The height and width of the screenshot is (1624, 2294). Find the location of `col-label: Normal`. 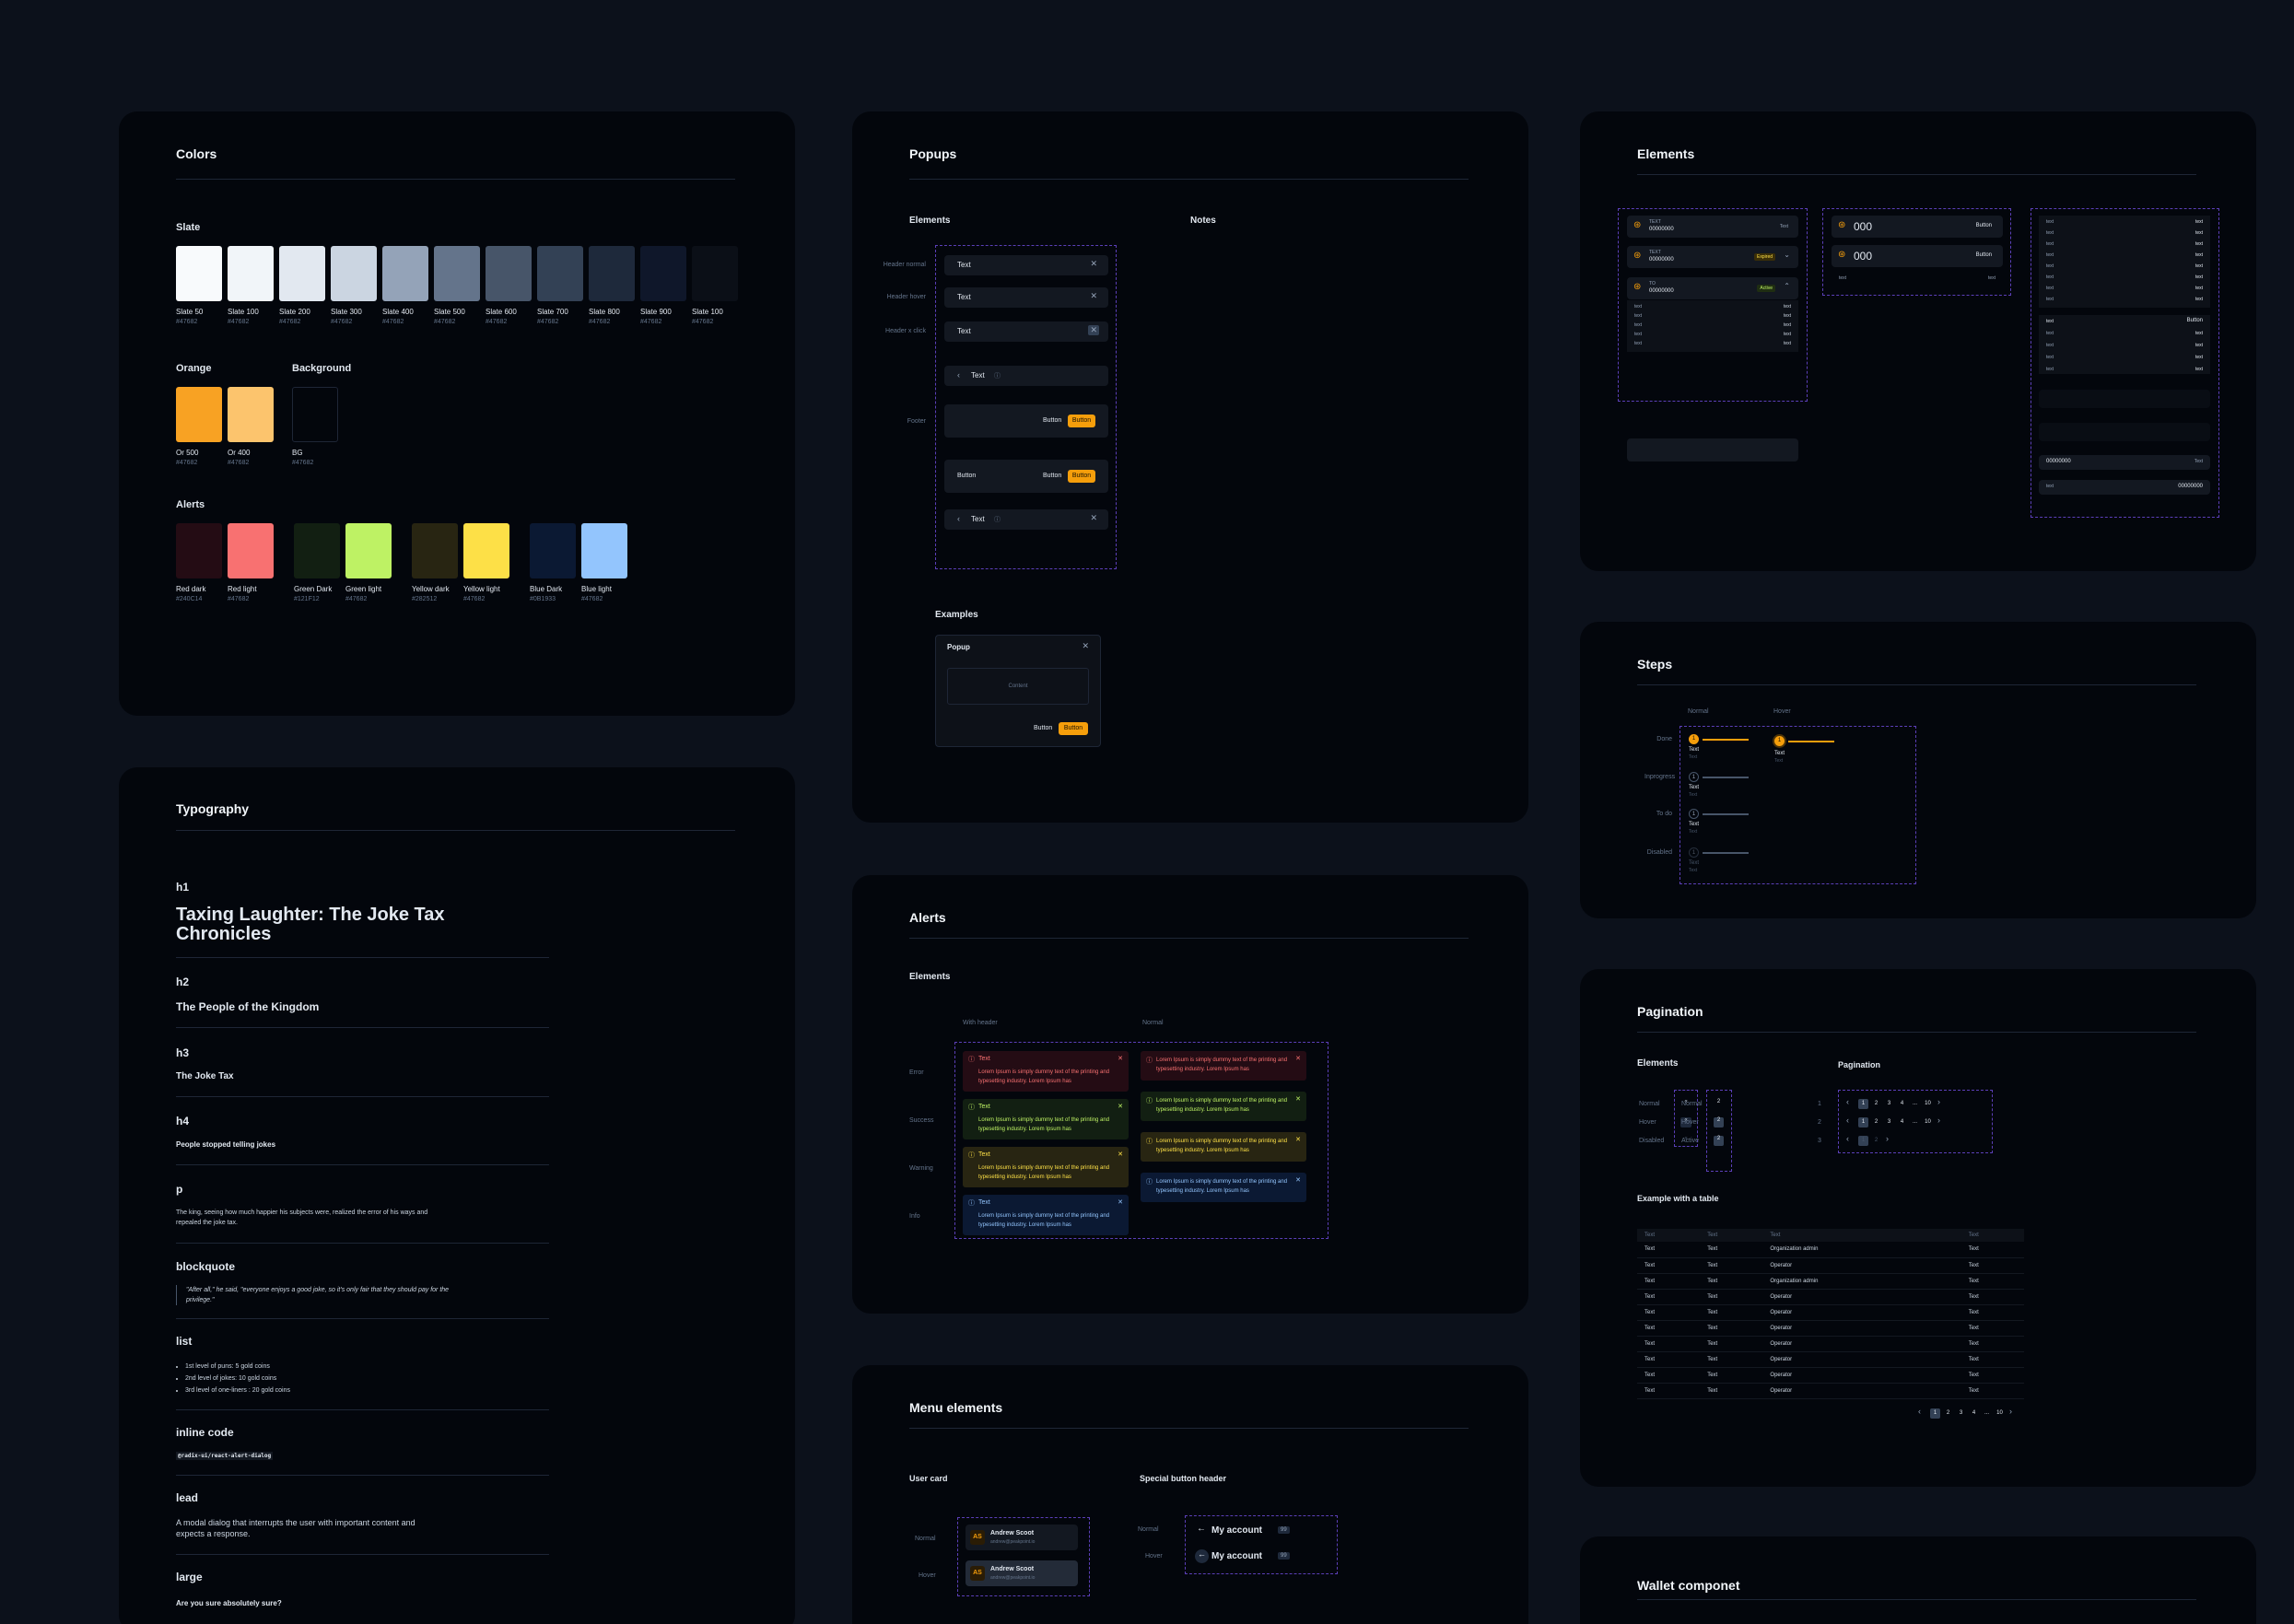

col-label: Normal is located at coordinates (1153, 1023).